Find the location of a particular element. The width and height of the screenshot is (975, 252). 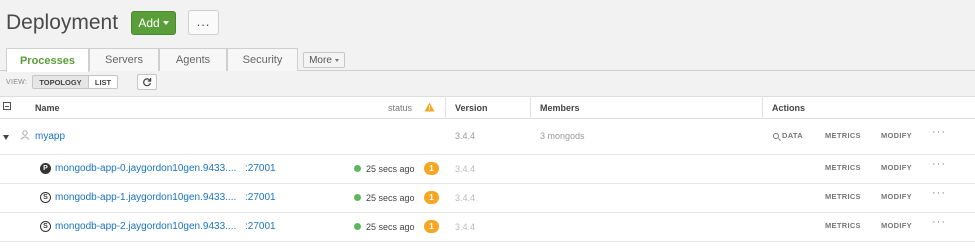

column-members: Members is located at coordinates (560, 108).